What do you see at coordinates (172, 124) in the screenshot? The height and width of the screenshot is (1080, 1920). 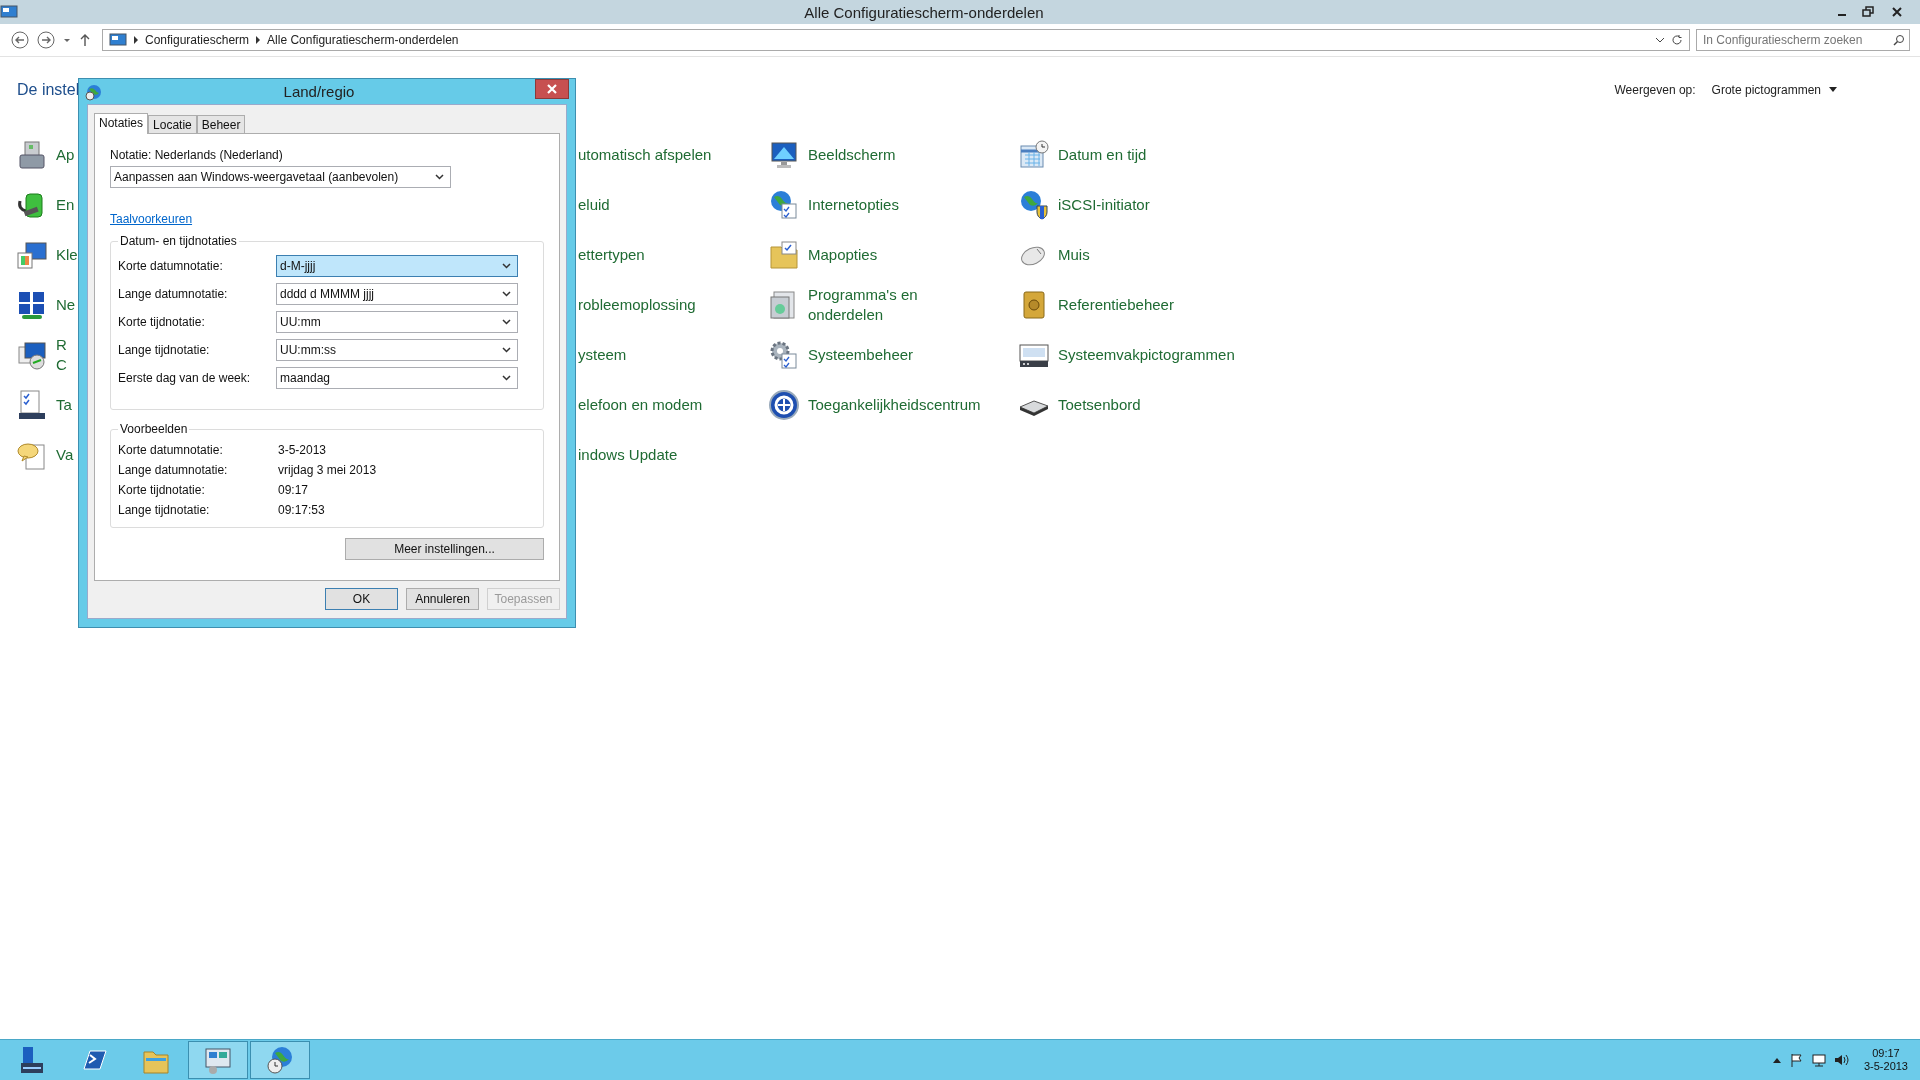 I see `tab: Locatie` at bounding box center [172, 124].